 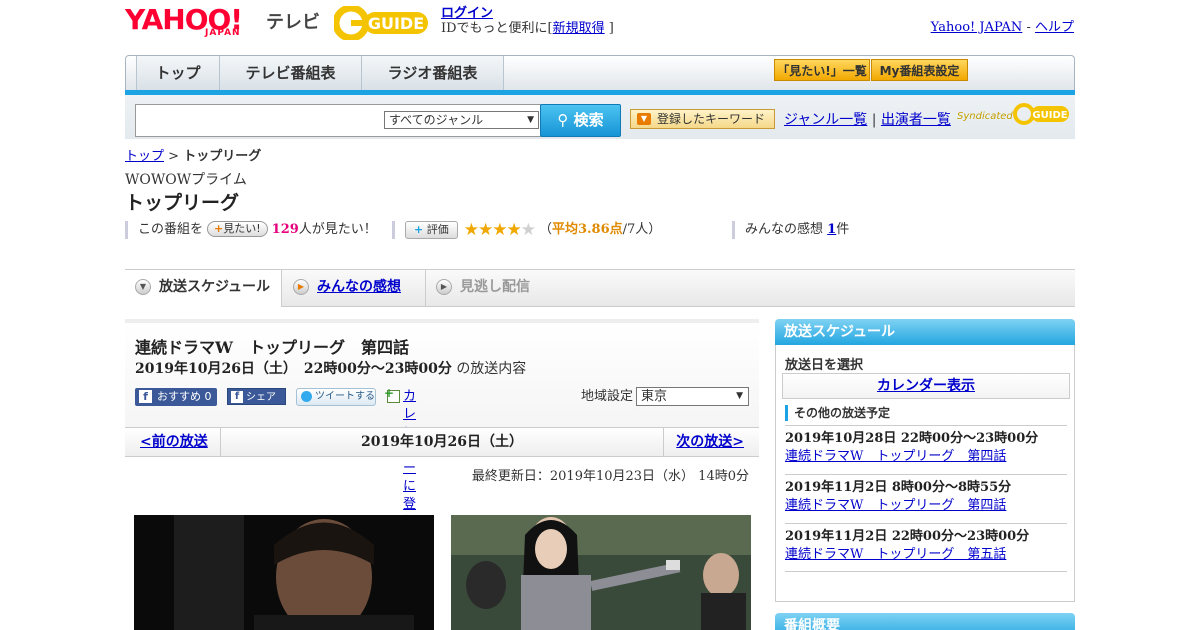 What do you see at coordinates (337, 229) in the screenshot?
I see `mitai-suffix: 人が見たい！` at bounding box center [337, 229].